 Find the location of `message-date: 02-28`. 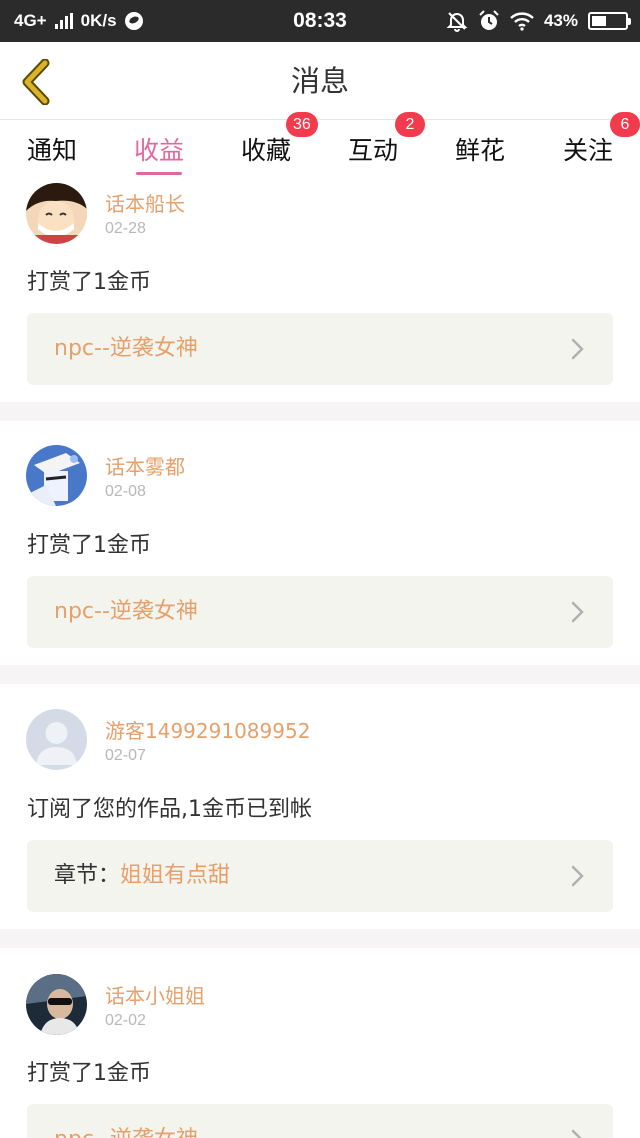

message-date: 02-28 is located at coordinates (125, 228).